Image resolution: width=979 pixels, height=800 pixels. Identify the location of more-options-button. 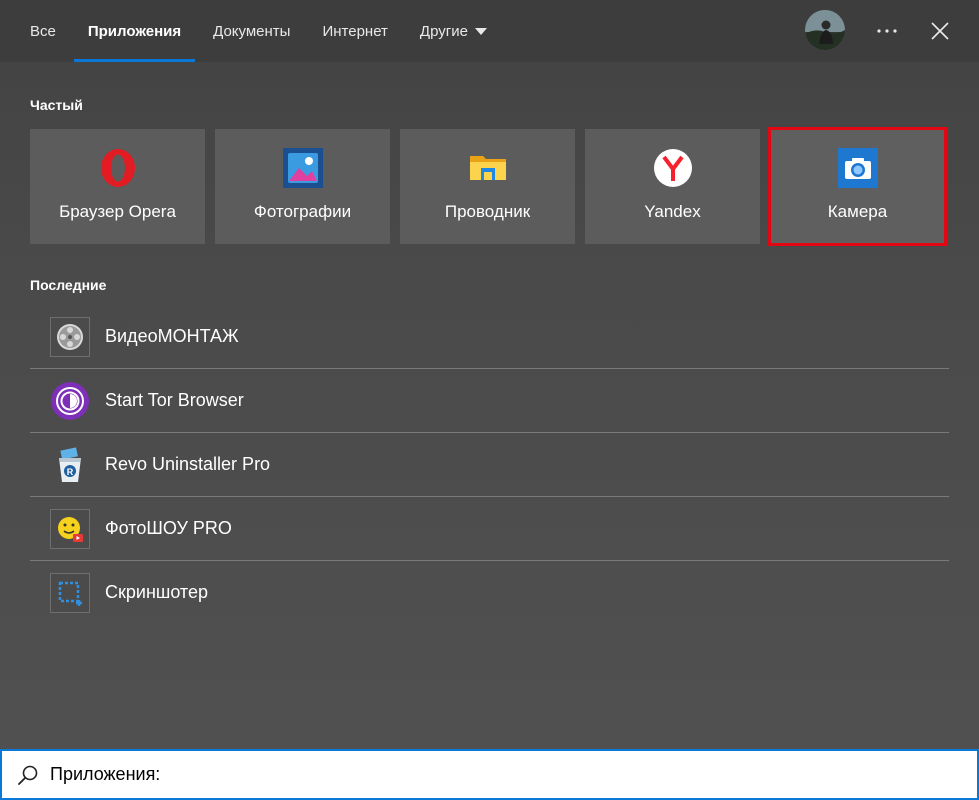
(887, 31).